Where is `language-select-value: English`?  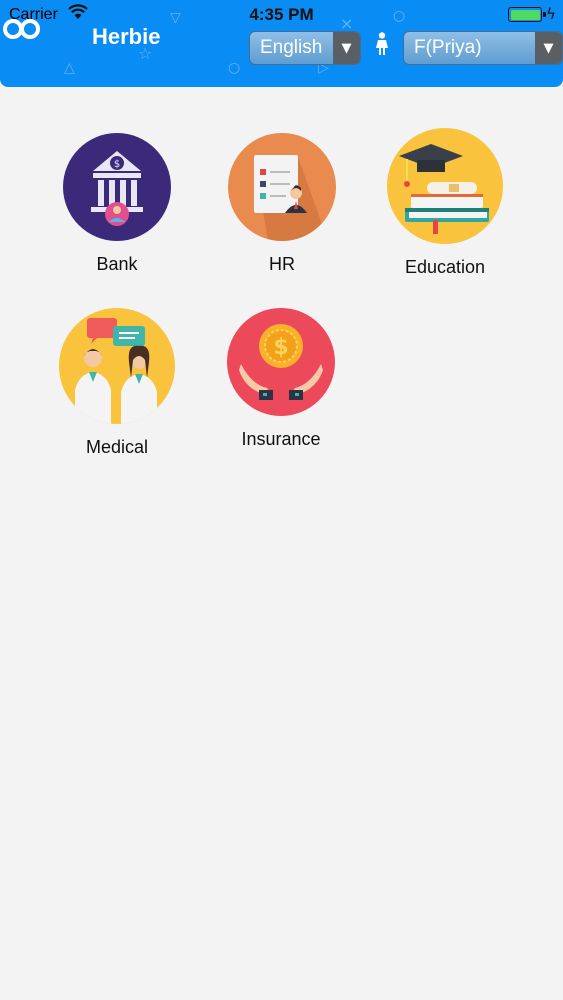 language-select-value: English is located at coordinates (291, 47).